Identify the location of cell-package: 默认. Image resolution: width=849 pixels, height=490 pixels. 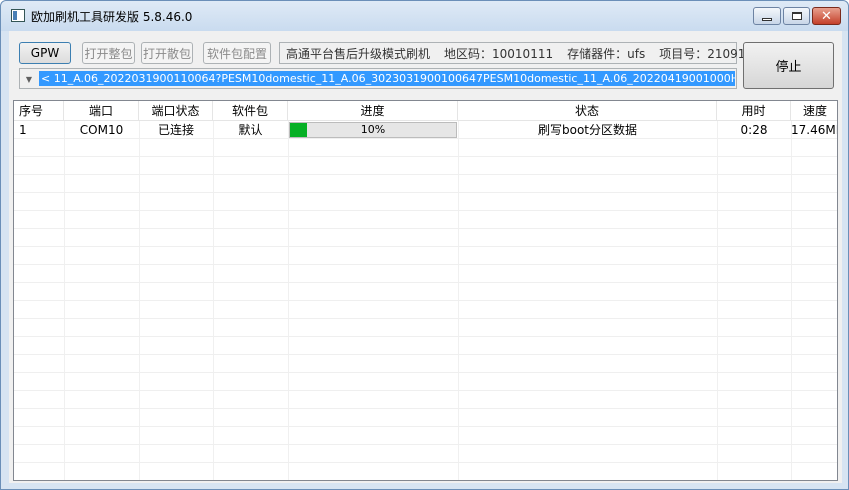
(250, 130).